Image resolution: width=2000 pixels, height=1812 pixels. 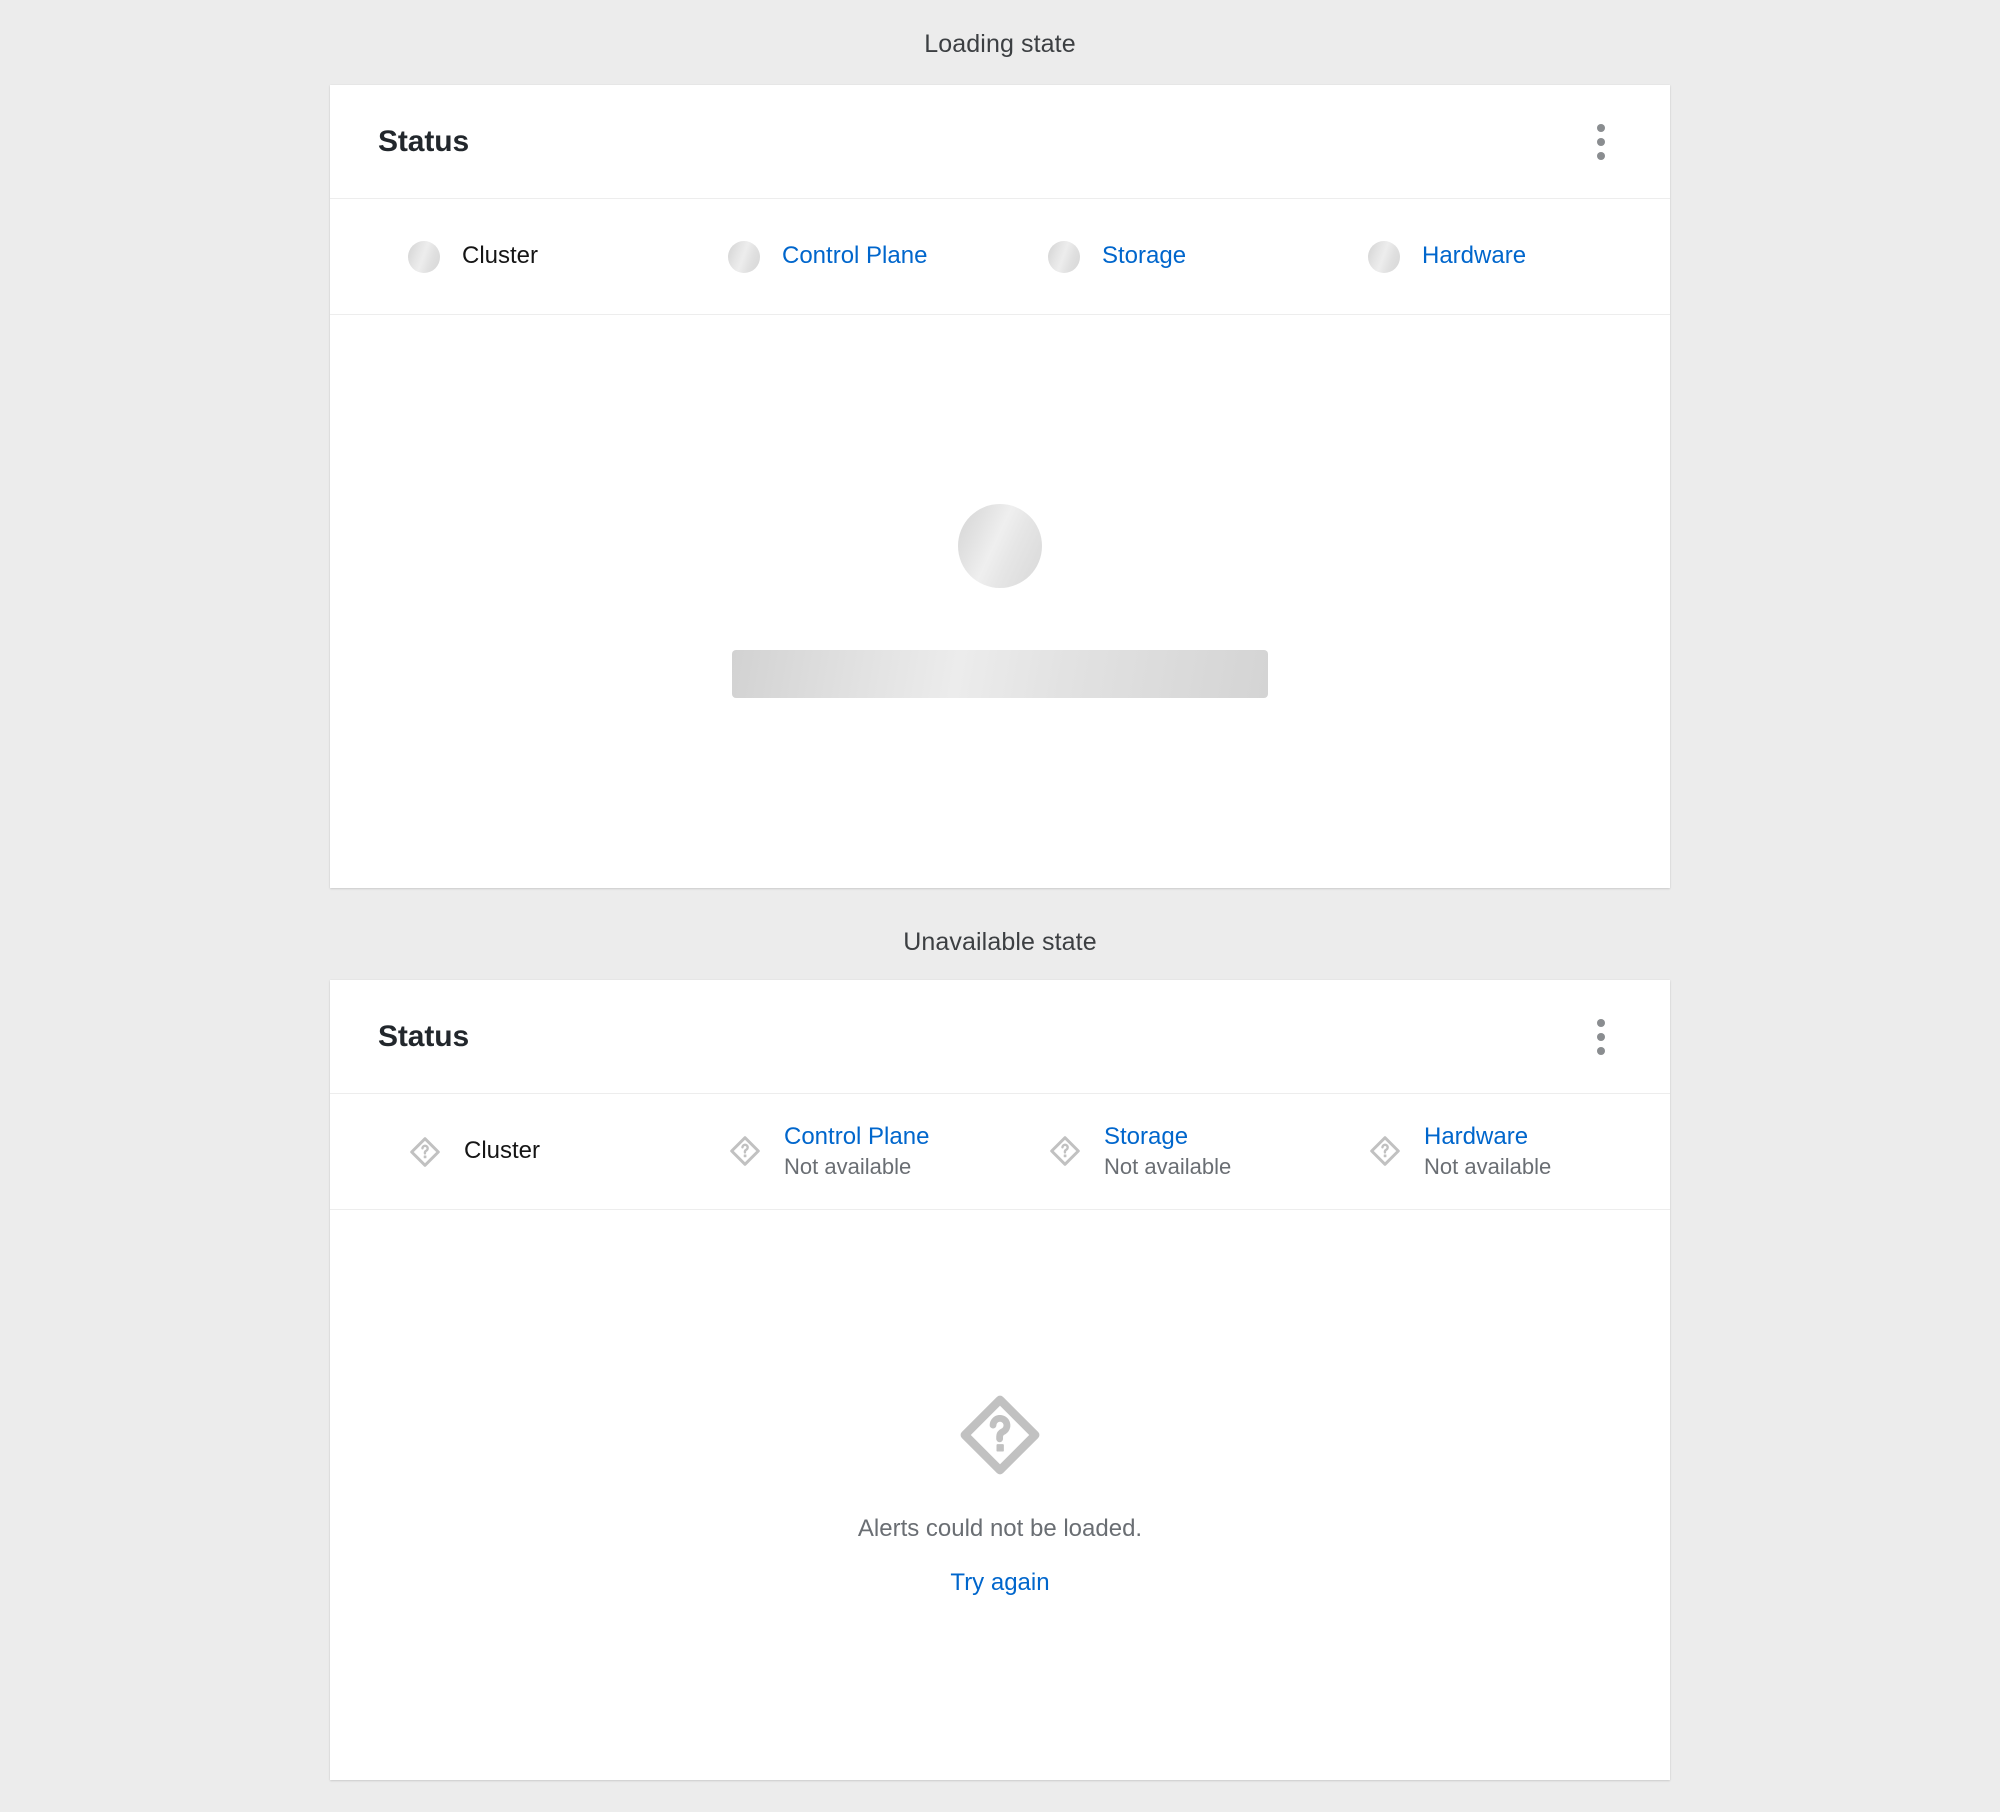 I want to click on status-item-text: Storage, so click(x=1144, y=256).